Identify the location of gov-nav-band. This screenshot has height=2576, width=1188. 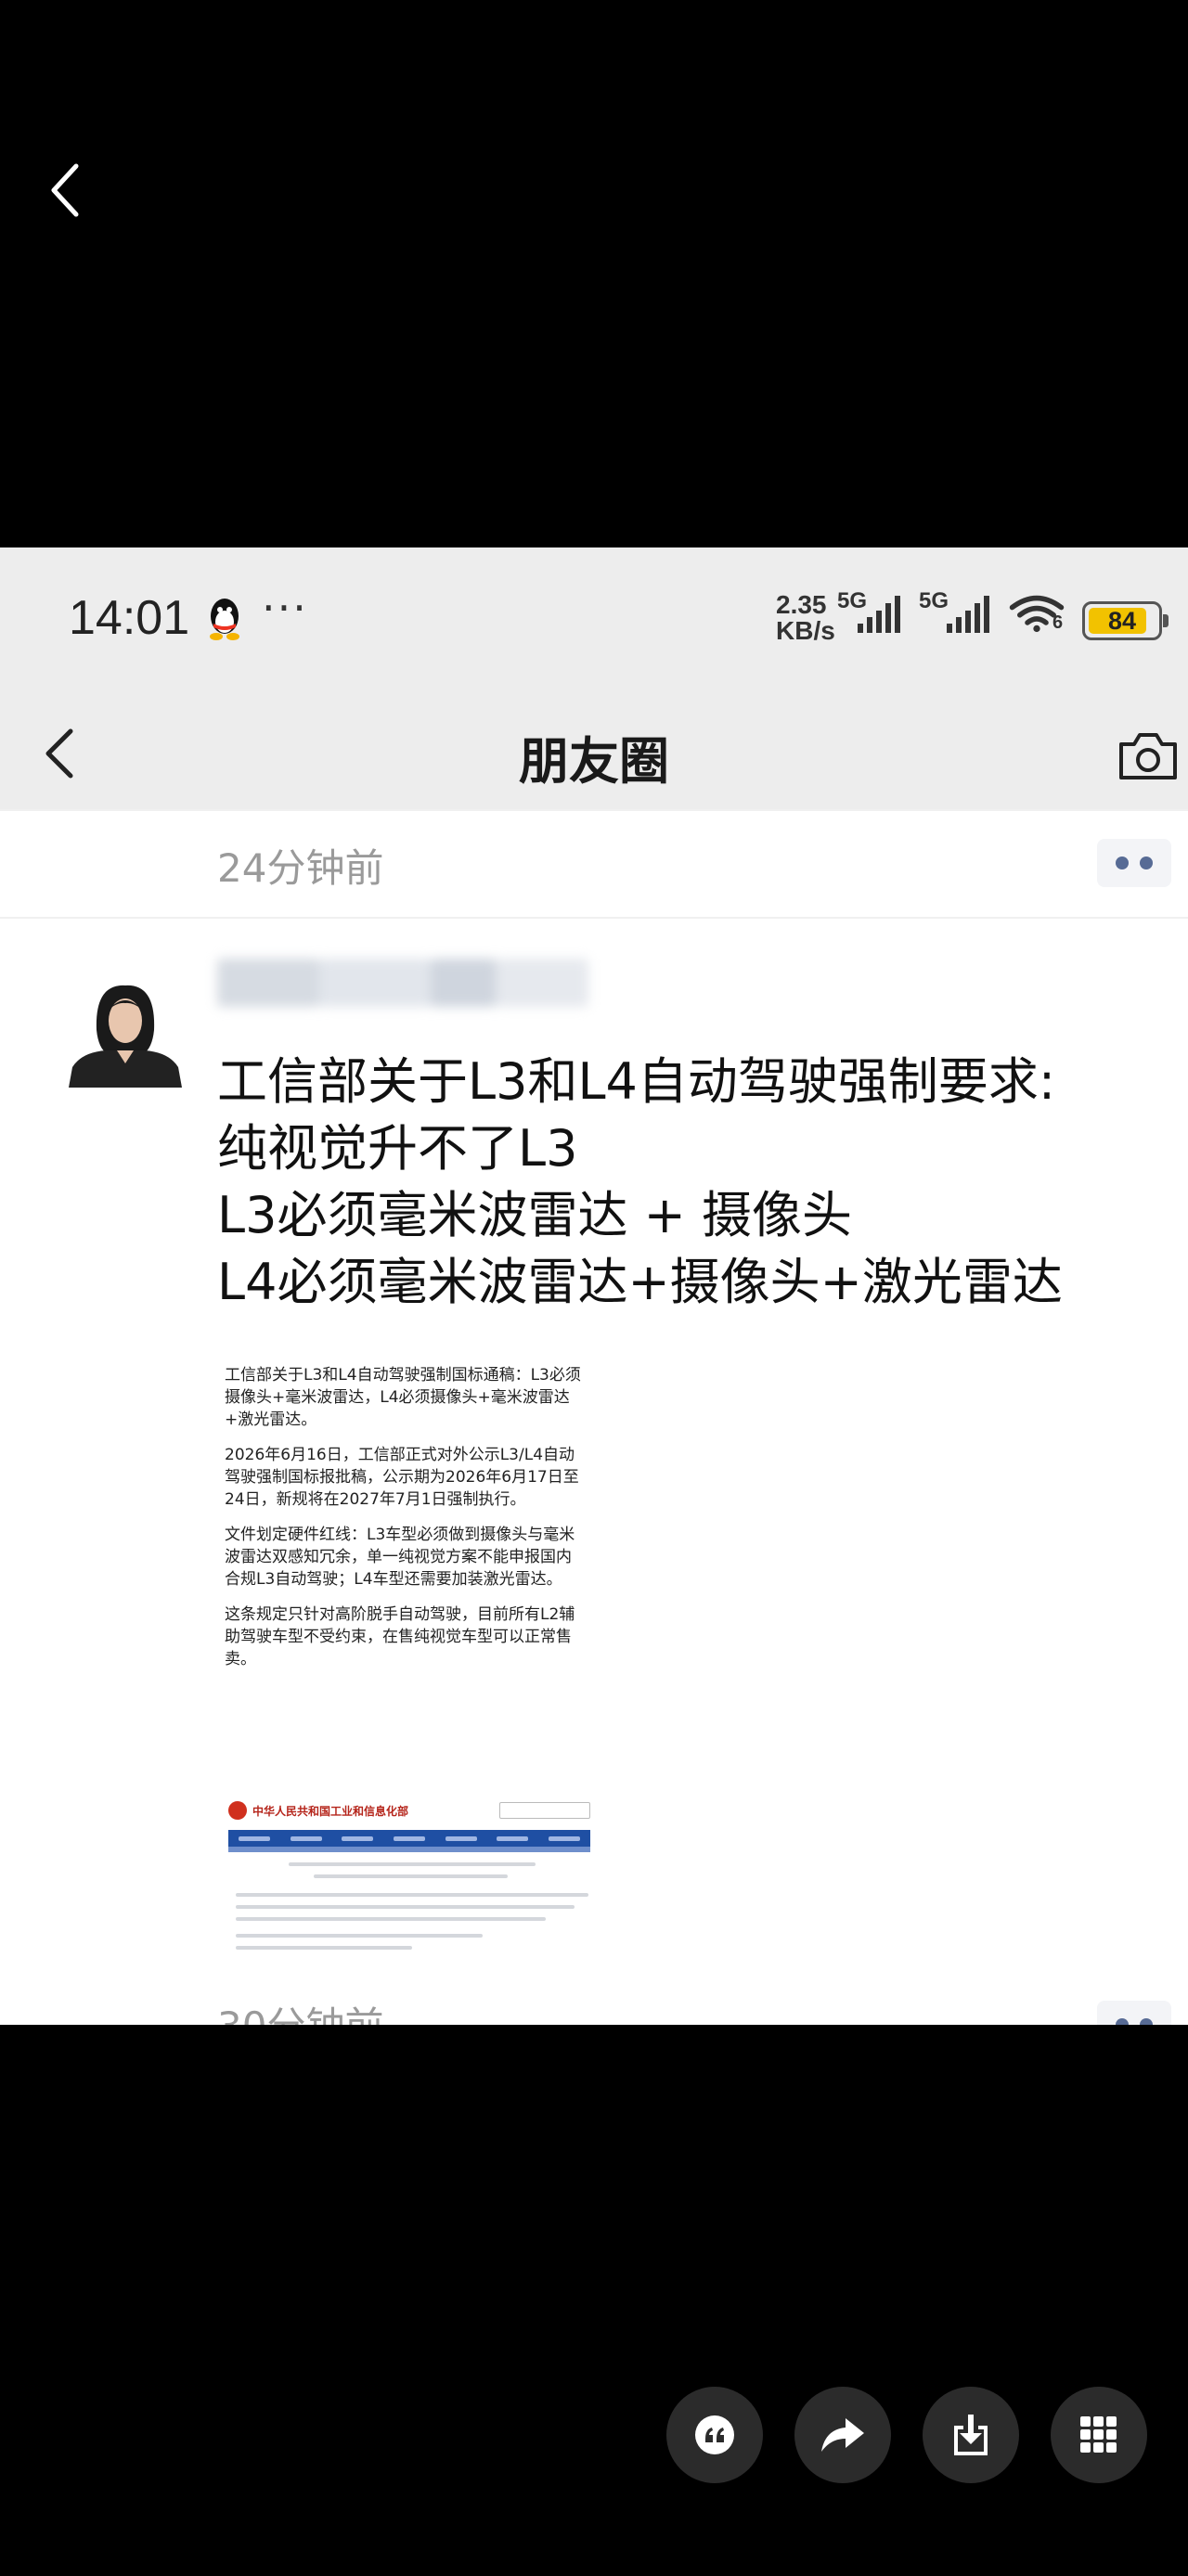
(409, 1849).